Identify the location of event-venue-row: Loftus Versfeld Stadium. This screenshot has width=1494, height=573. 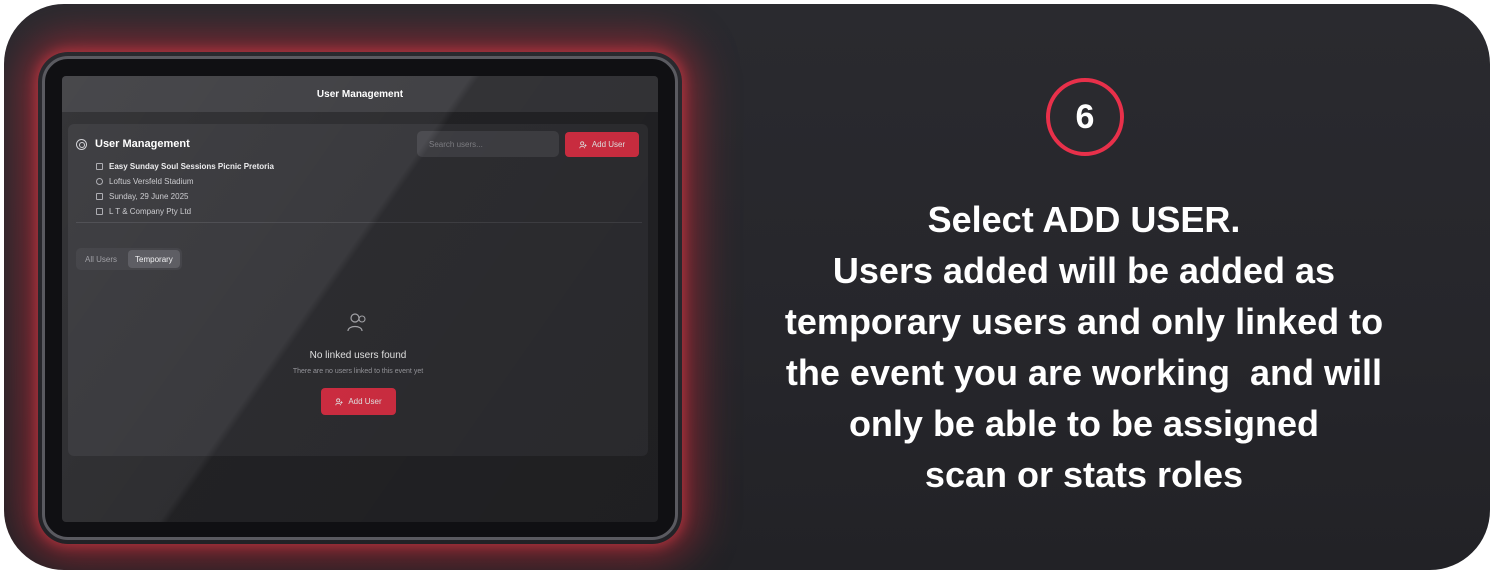
(185, 181).